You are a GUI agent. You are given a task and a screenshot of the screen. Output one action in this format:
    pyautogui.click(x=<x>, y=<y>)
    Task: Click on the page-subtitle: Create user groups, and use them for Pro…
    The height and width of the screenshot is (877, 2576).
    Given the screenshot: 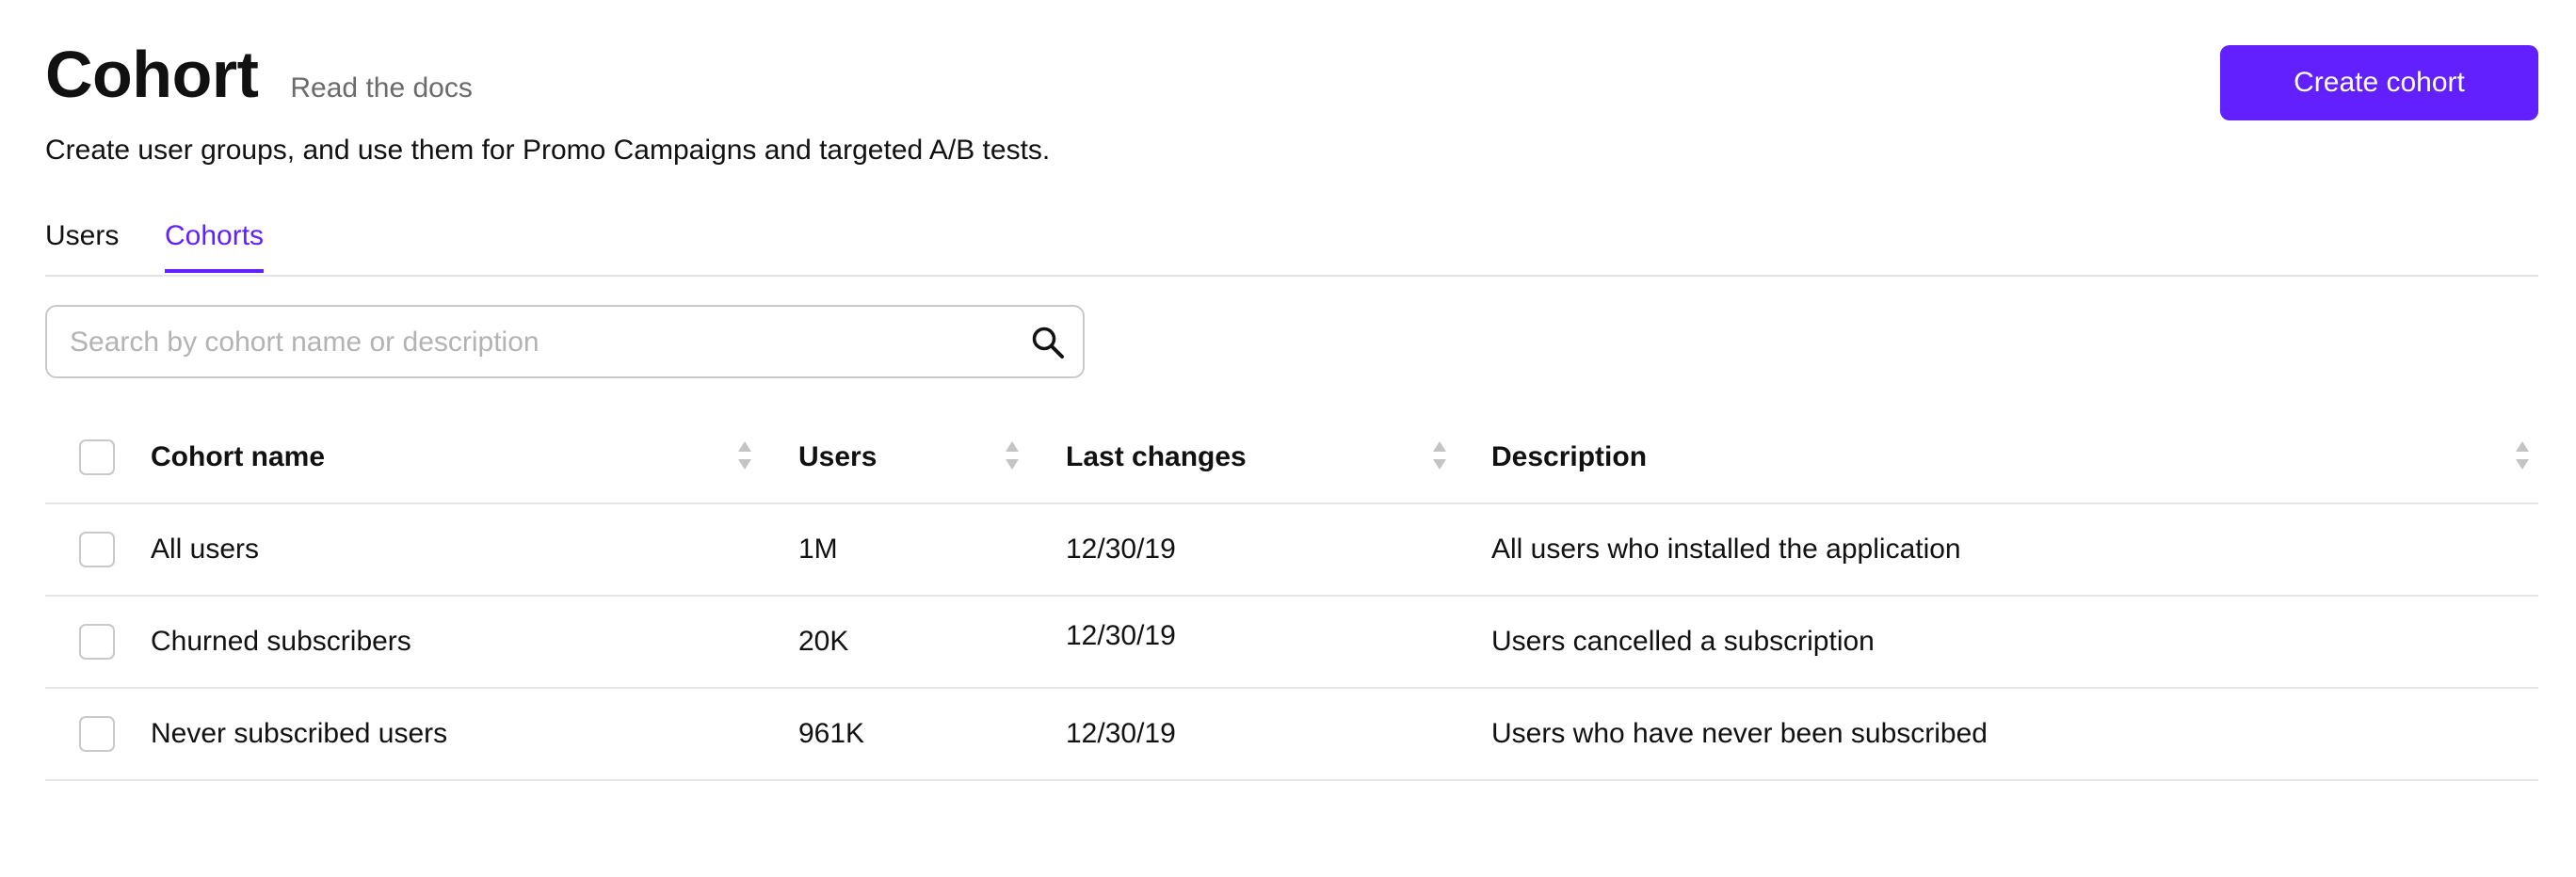 What is the action you would take?
    pyautogui.click(x=548, y=150)
    